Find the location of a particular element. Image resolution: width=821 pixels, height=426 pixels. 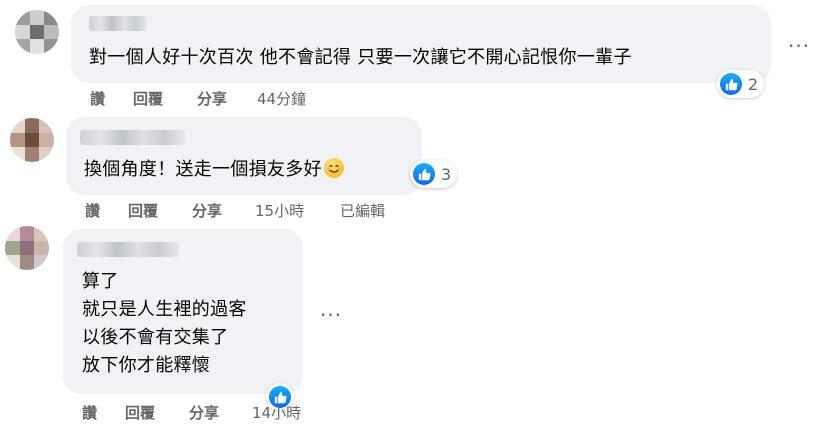

comment-line: 算了 is located at coordinates (100, 281).